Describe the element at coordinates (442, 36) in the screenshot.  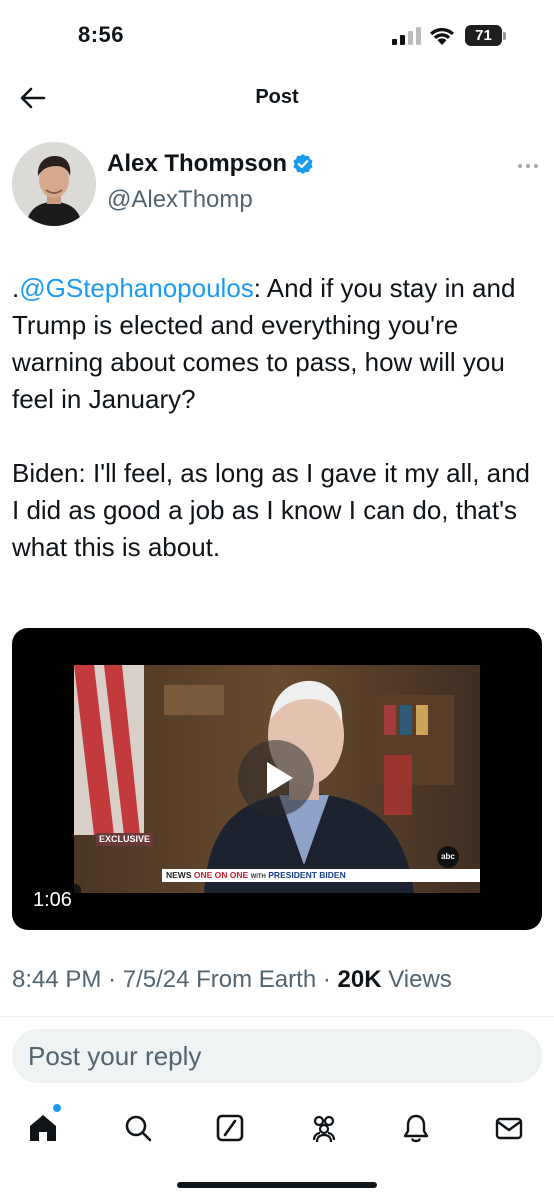
I see `wifi-icon` at that location.